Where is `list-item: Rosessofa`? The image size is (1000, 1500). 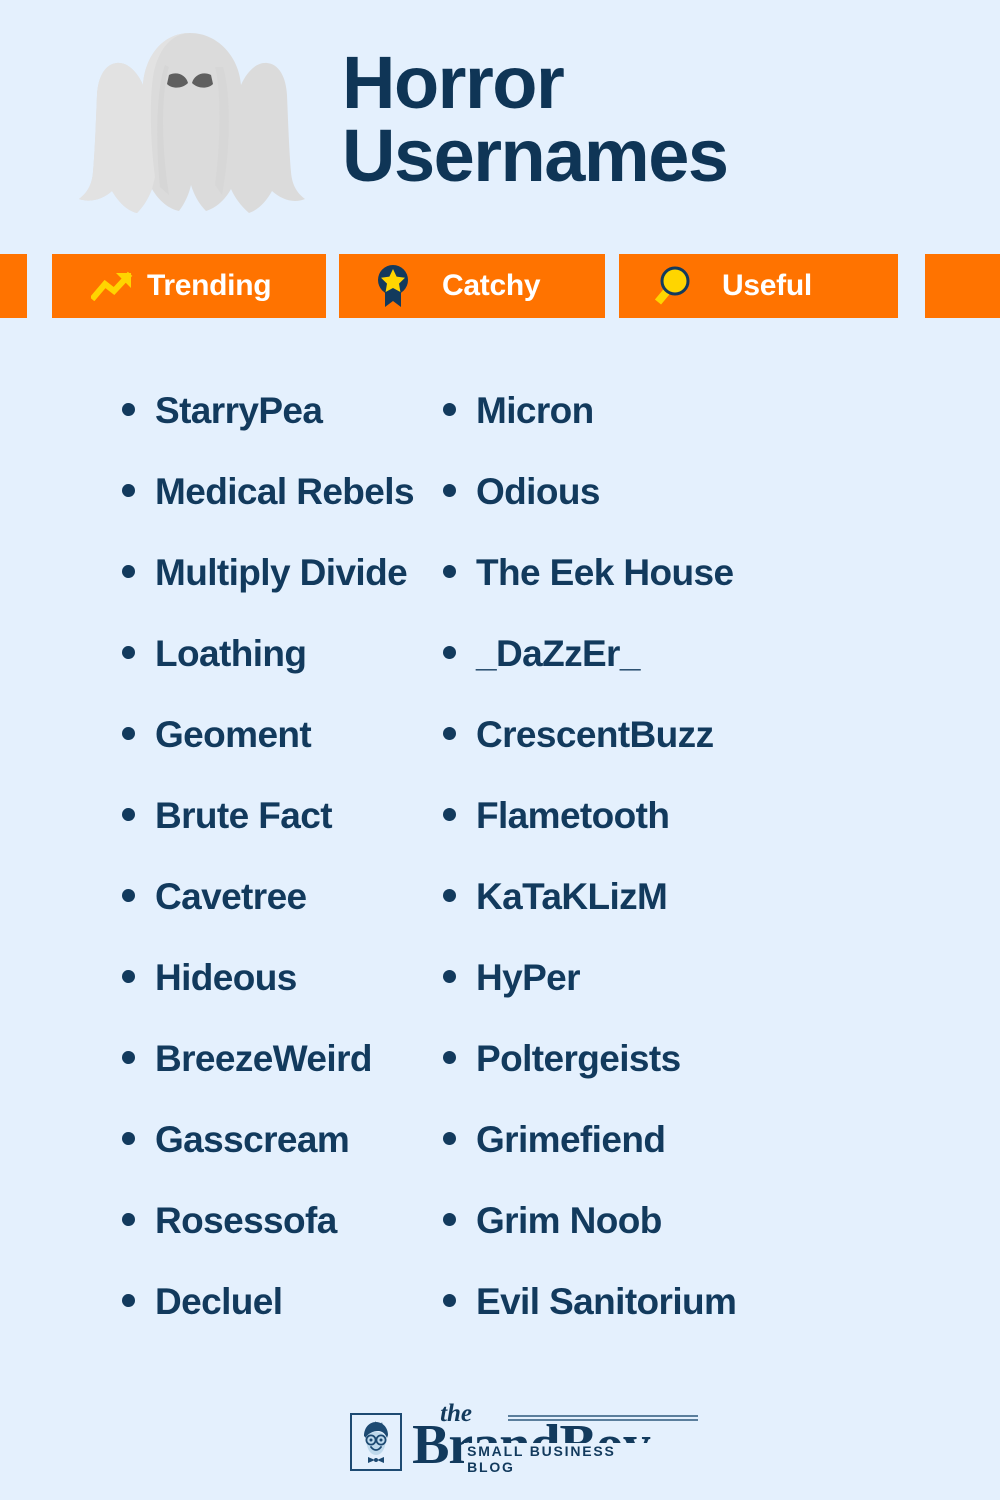
list-item: Rosessofa is located at coordinates (271, 1240).